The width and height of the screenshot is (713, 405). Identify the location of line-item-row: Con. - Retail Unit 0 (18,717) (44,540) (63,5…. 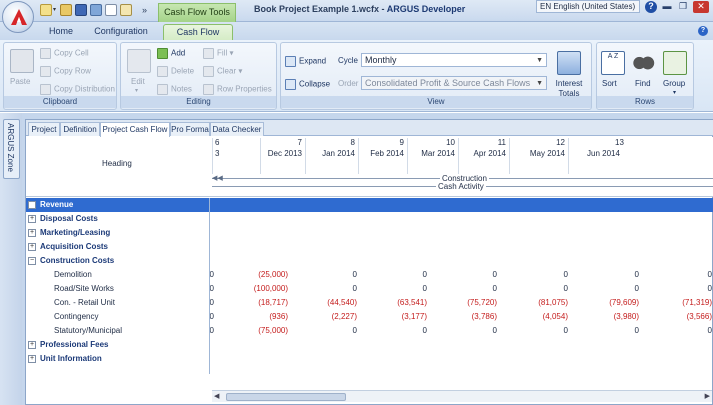
(369, 303).